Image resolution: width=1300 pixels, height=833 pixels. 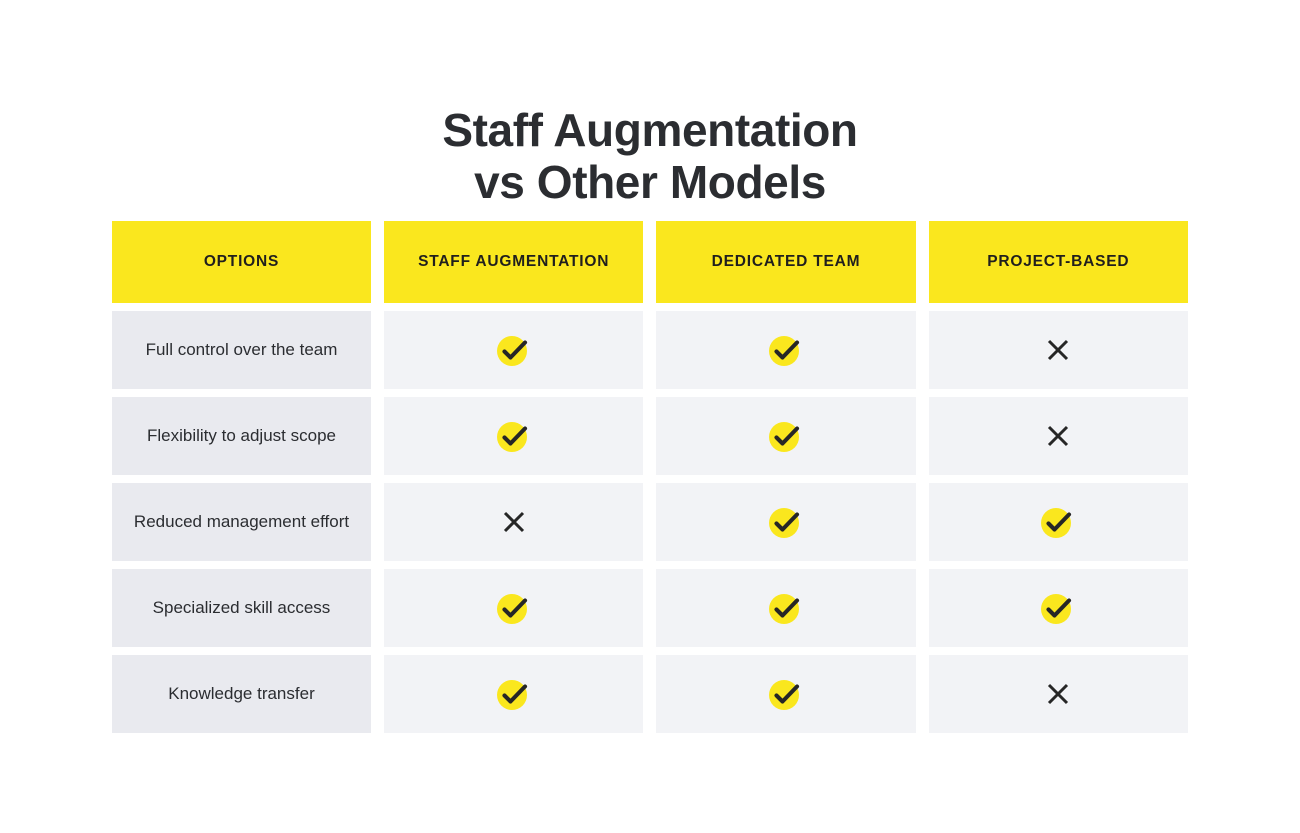 I want to click on column-header-staff-augmentation: STAFF AUGMENTATION, so click(x=514, y=262).